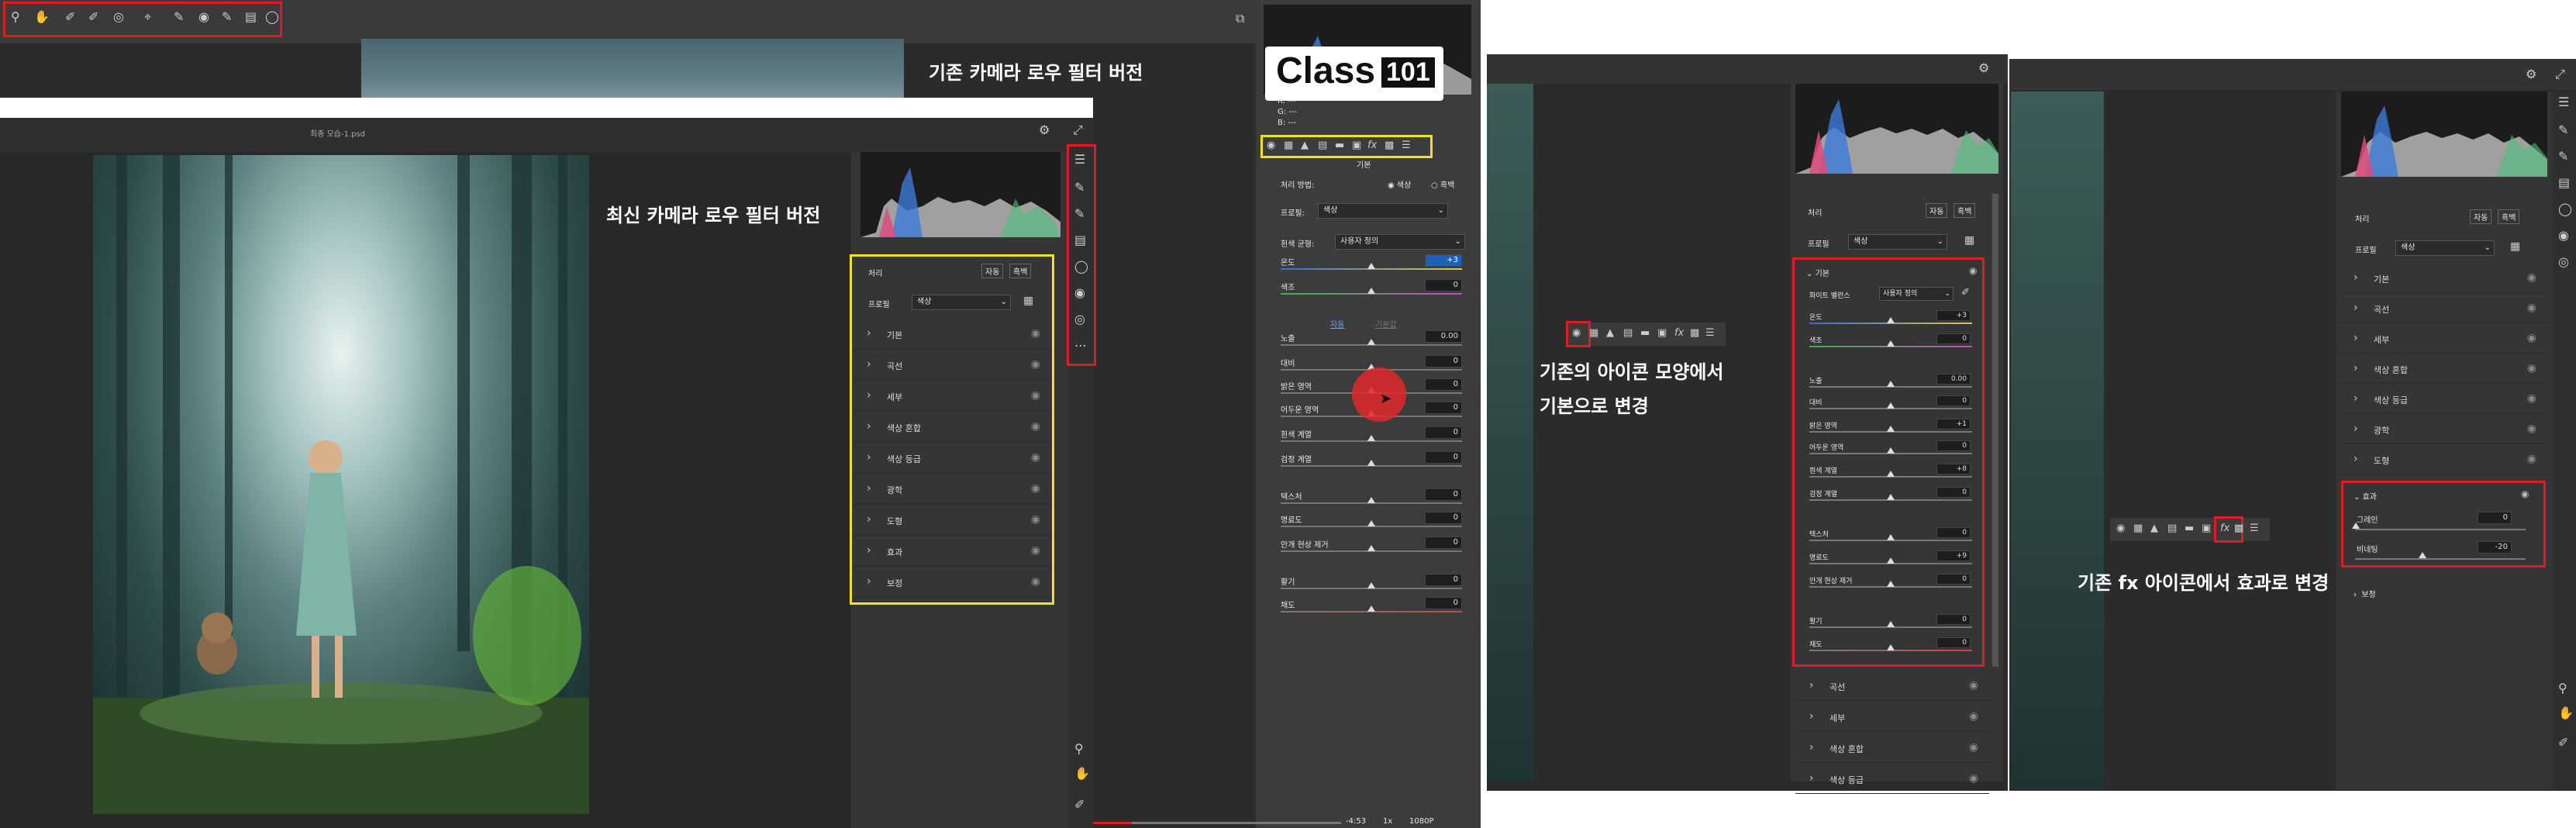  What do you see at coordinates (93, 17) in the screenshot?
I see `color-sampler-icon: ✐` at bounding box center [93, 17].